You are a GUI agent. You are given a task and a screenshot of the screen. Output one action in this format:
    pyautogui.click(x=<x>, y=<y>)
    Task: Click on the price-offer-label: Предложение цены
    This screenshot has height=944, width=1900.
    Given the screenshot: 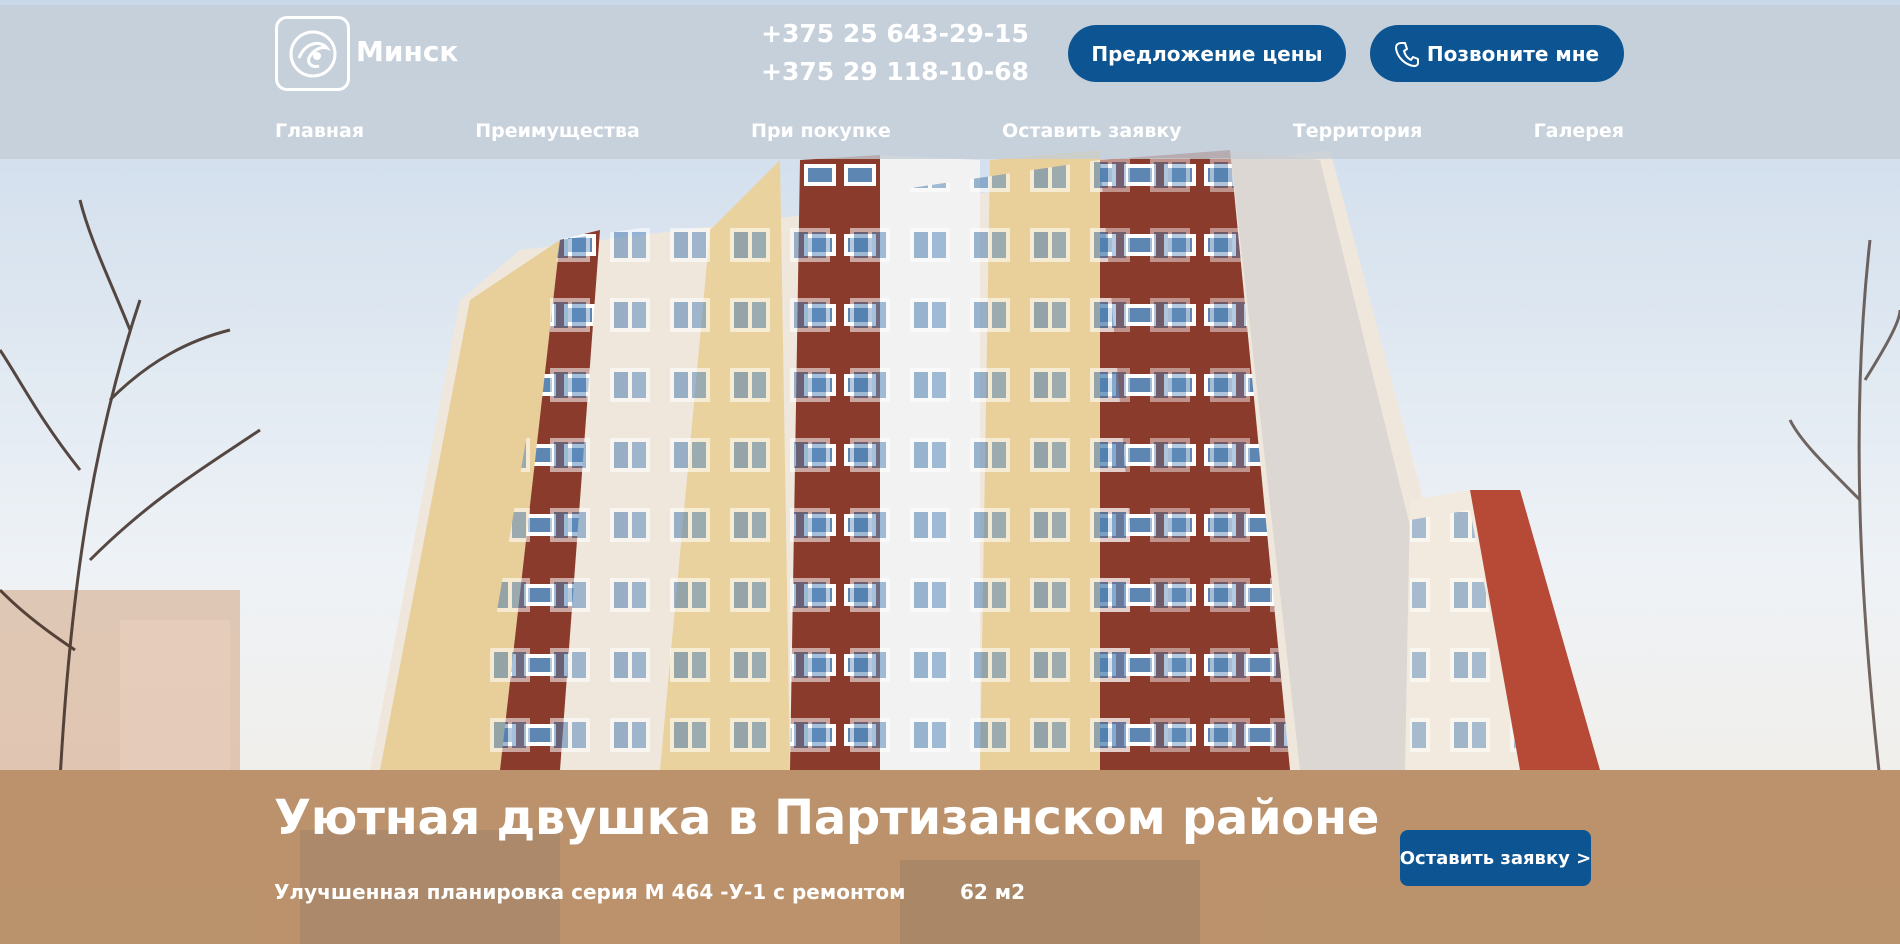 What is the action you would take?
    pyautogui.click(x=1207, y=53)
    